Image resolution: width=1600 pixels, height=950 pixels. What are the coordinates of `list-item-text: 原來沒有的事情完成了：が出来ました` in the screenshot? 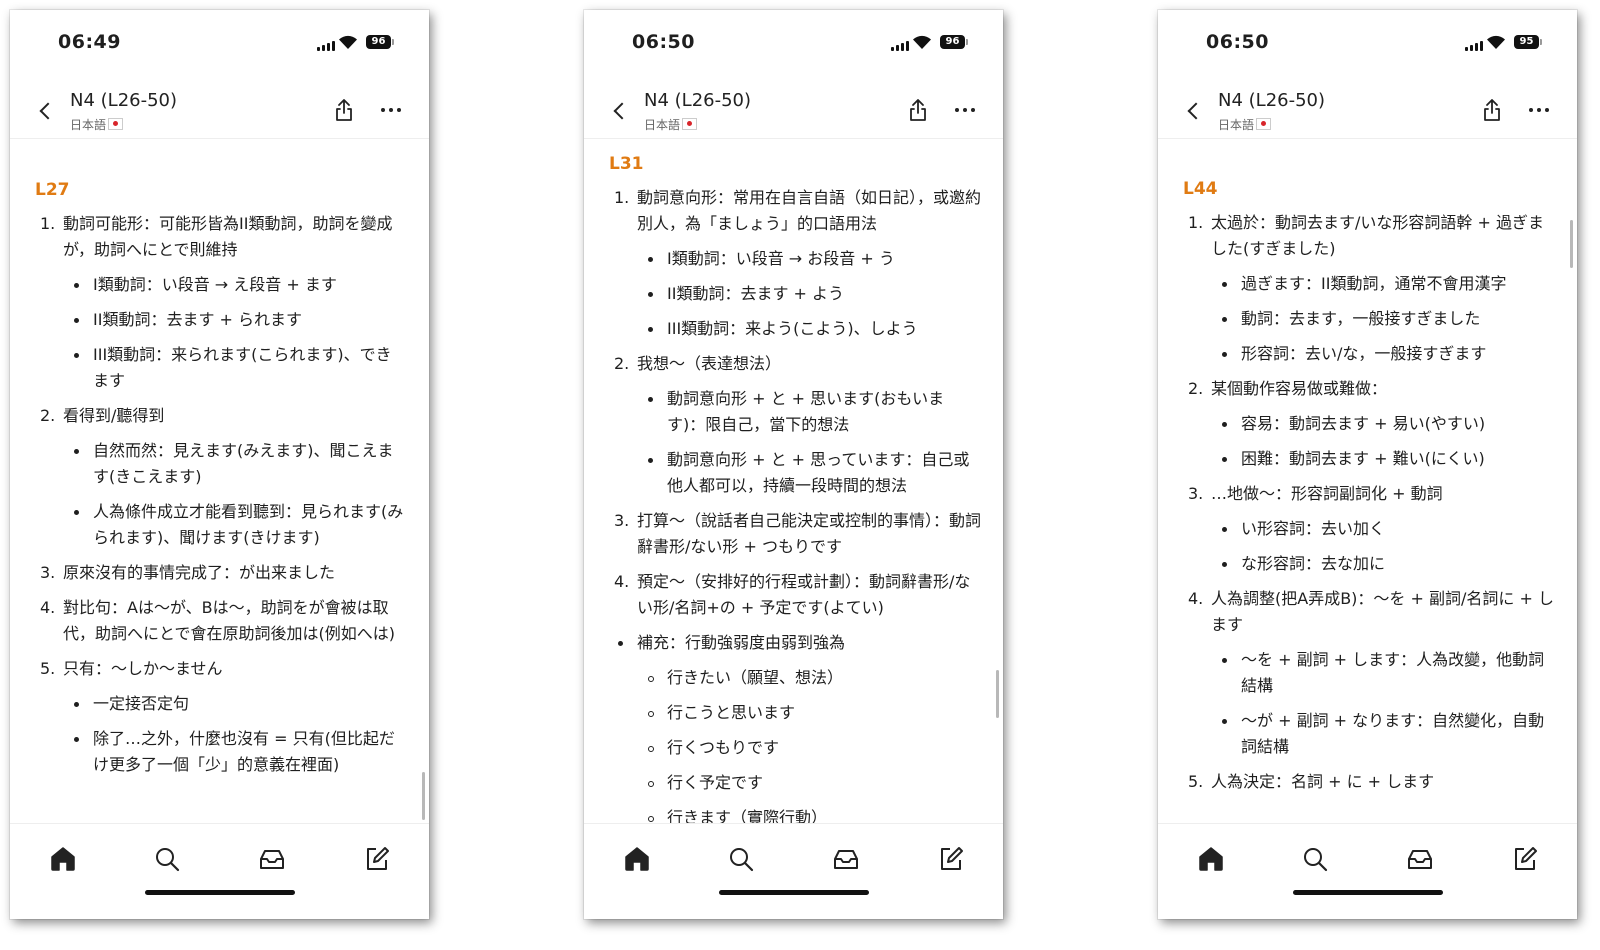 It's located at (199, 572).